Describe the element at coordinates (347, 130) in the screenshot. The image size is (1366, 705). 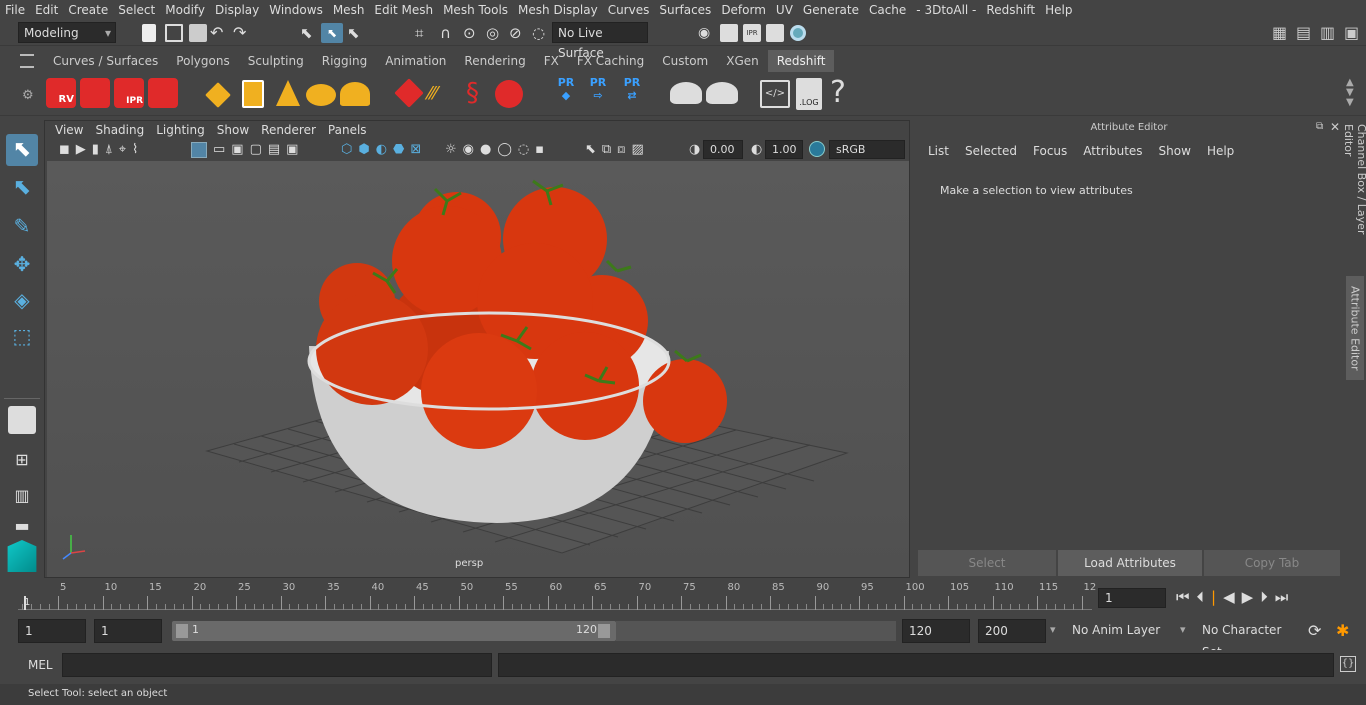
I see `viewport-menu-panels: Panels` at that location.